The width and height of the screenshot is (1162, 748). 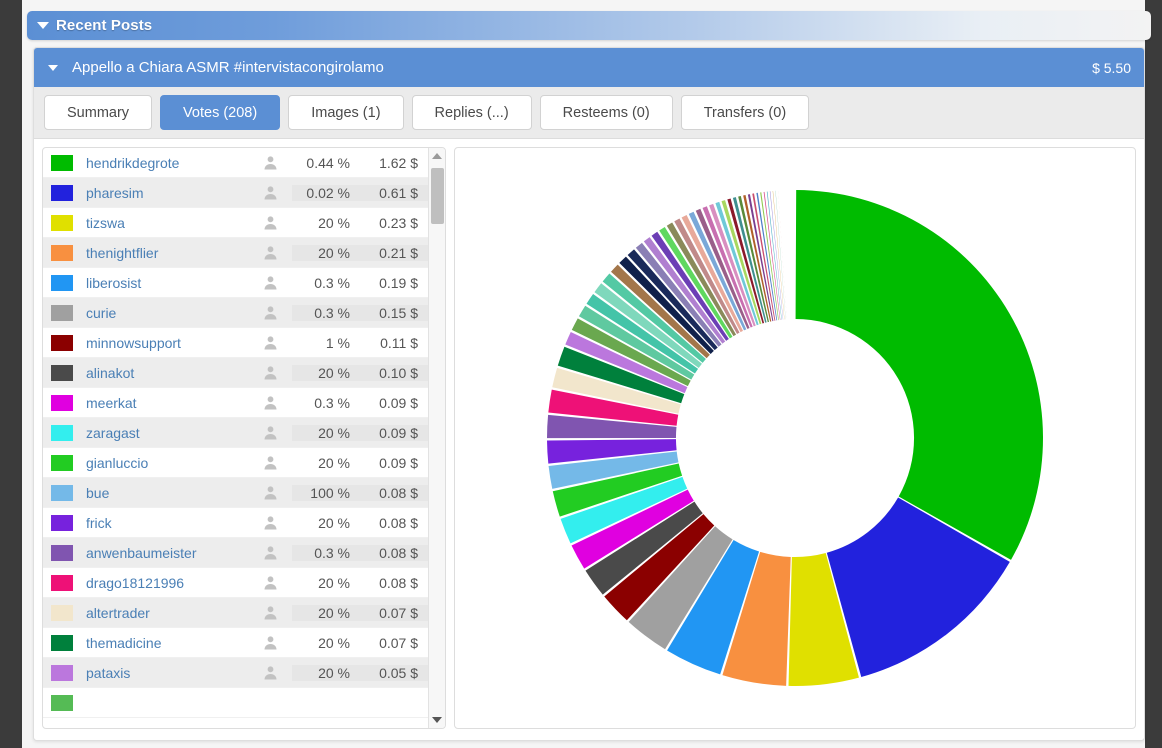 I want to click on voter-name: pataxis, so click(x=167, y=673).